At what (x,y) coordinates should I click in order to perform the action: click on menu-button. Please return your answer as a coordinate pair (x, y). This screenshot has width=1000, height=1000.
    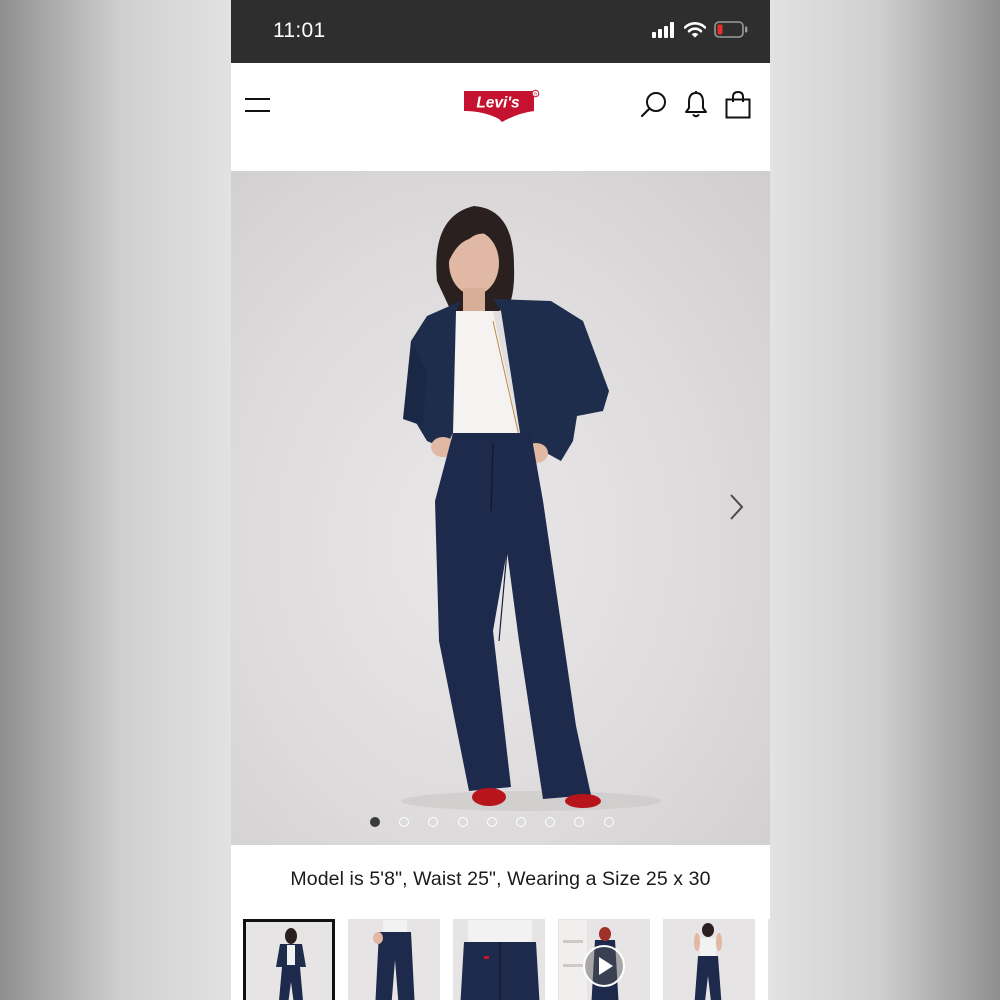
    Looking at the image, I should click on (258, 105).